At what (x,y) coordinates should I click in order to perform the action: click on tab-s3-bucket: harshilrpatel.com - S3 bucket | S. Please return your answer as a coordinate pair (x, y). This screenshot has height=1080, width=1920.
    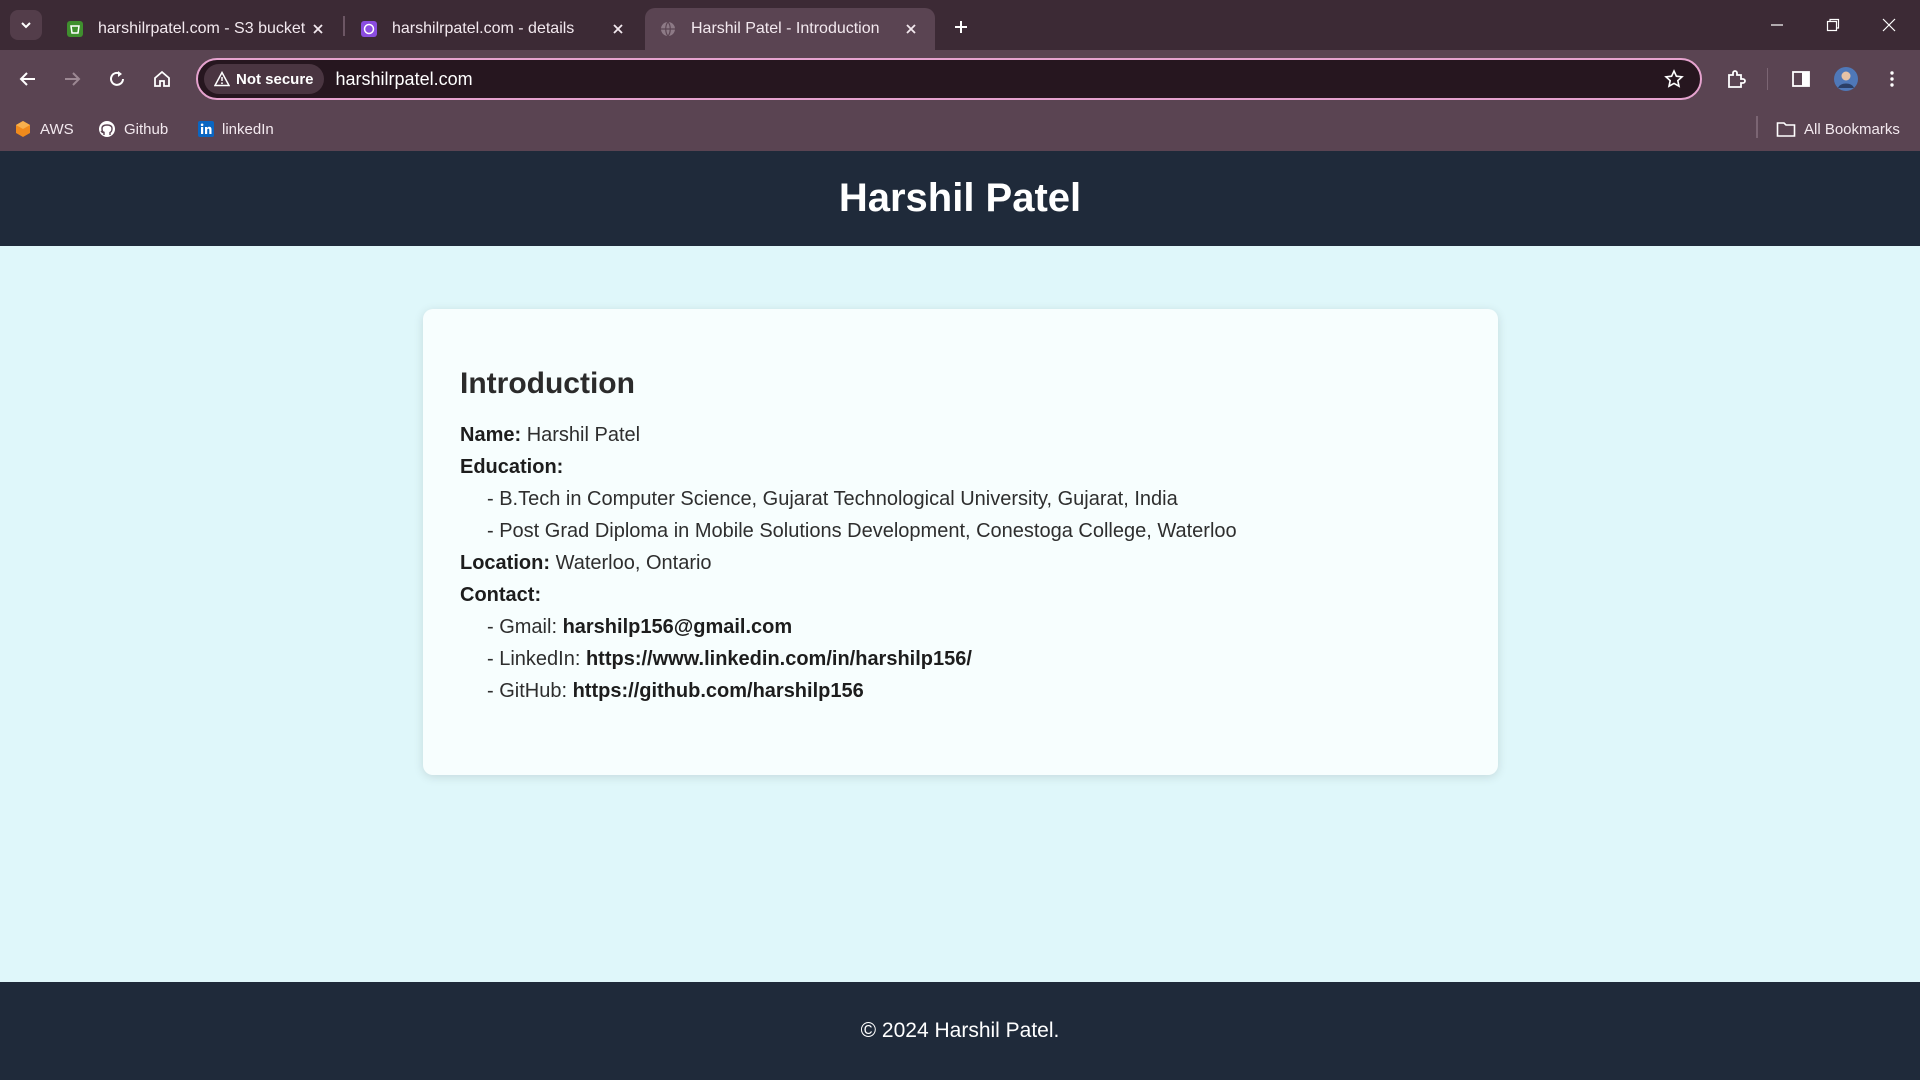
    Looking at the image, I should click on (197, 29).